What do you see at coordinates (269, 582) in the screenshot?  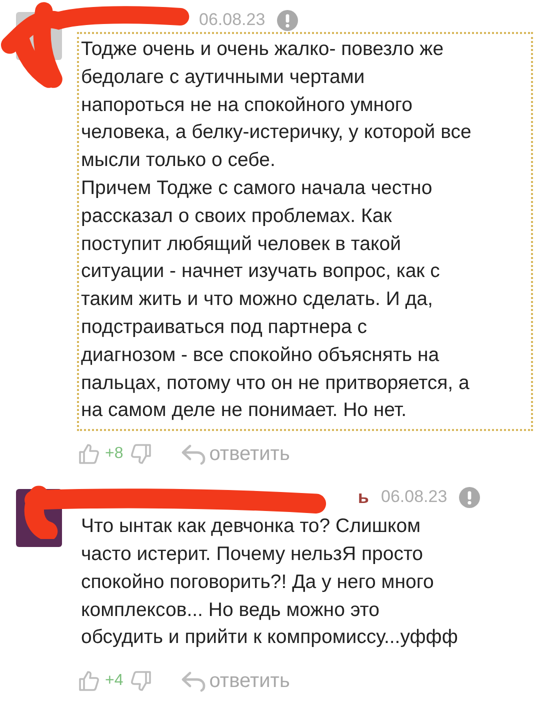 I see `comment-text: Что ынтак как девчонка то? Слишком часто истерит. Почему нельзЯ просто спокойно поговорить?! Да у него много комплексов... Но ведь можно это обсудить и прийти к компромиссу...уффф` at bounding box center [269, 582].